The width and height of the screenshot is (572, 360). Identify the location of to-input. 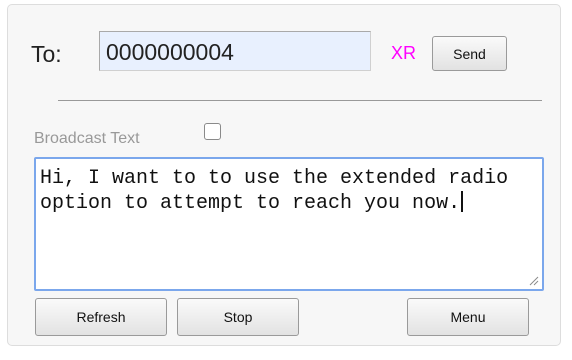
(235, 51).